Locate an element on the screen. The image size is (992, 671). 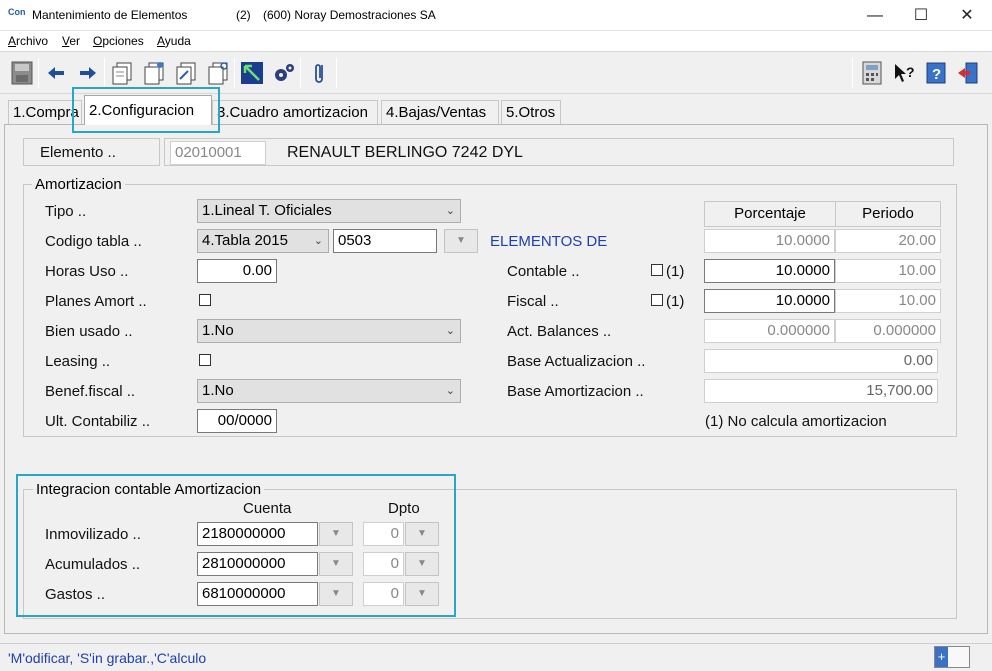
menu-ver: Ver is located at coordinates (71, 41).